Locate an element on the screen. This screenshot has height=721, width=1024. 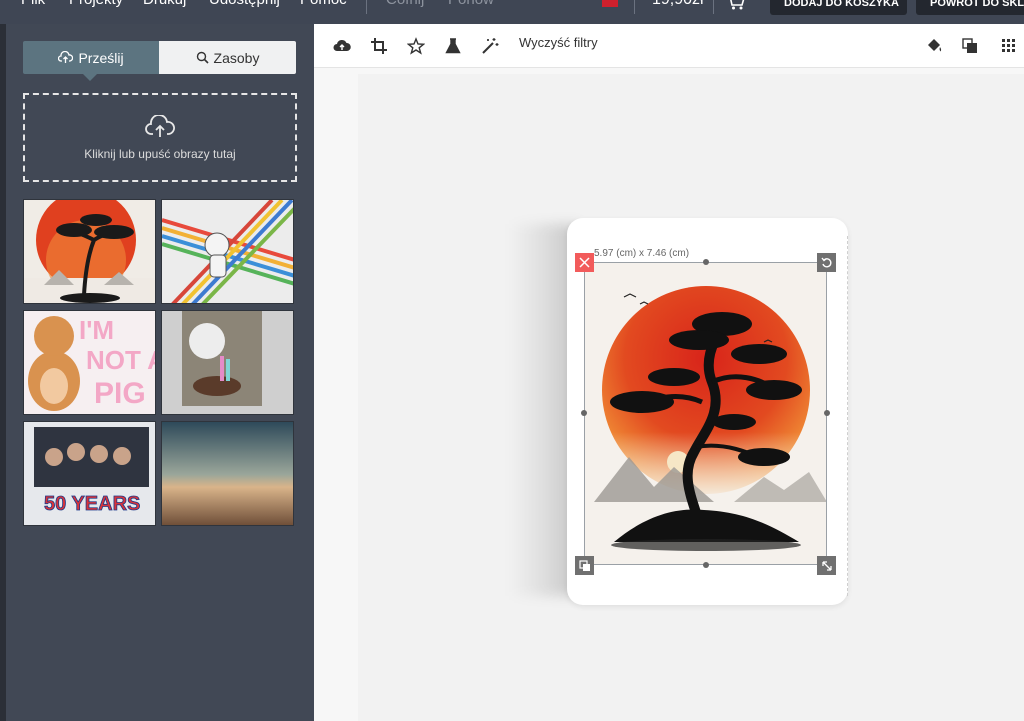
resize-handle-top is located at coordinates (706, 262).